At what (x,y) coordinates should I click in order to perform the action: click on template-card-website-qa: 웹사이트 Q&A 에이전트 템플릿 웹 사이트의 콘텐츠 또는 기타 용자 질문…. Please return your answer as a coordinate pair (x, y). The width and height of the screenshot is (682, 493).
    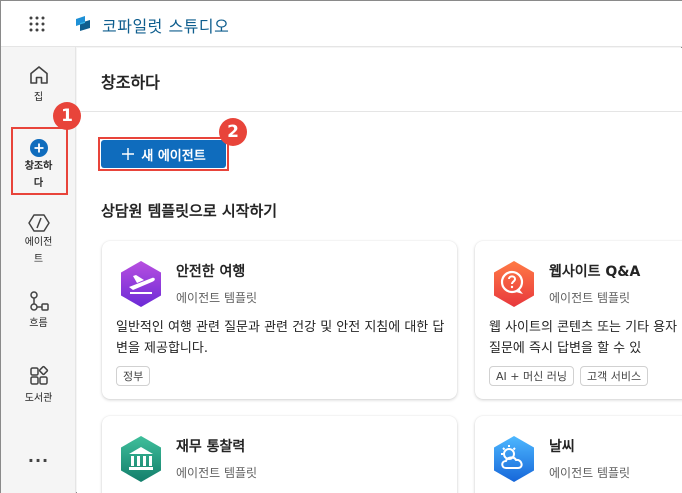
    Looking at the image, I should click on (578, 320).